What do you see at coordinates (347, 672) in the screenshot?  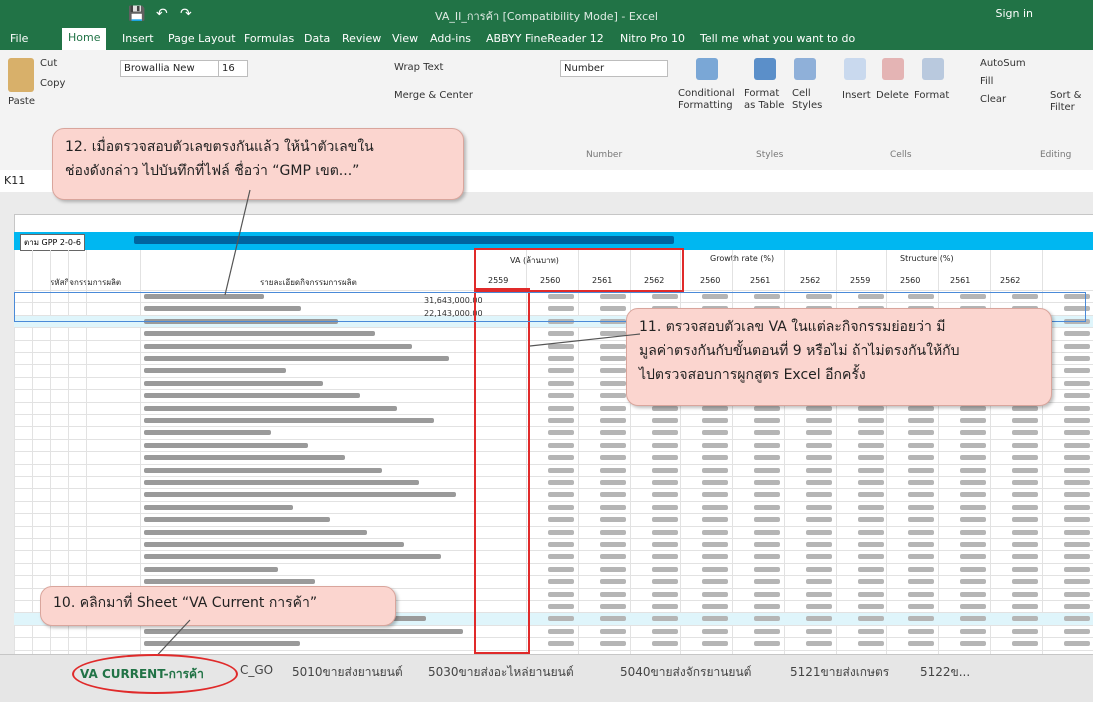 I see `sheet-tab-5010: 5010ขายส่งยานยนต์` at bounding box center [347, 672].